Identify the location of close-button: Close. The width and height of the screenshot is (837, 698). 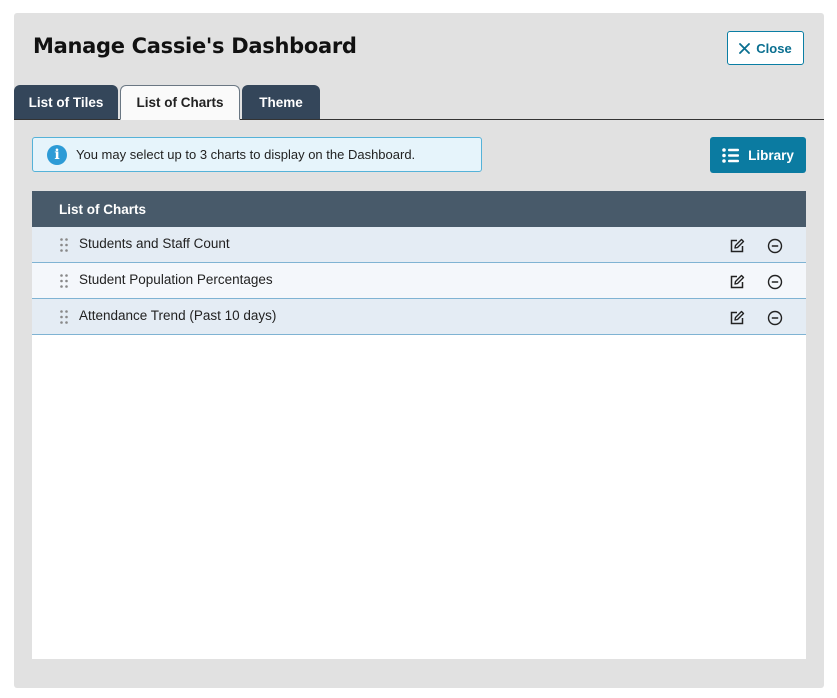
(765, 48).